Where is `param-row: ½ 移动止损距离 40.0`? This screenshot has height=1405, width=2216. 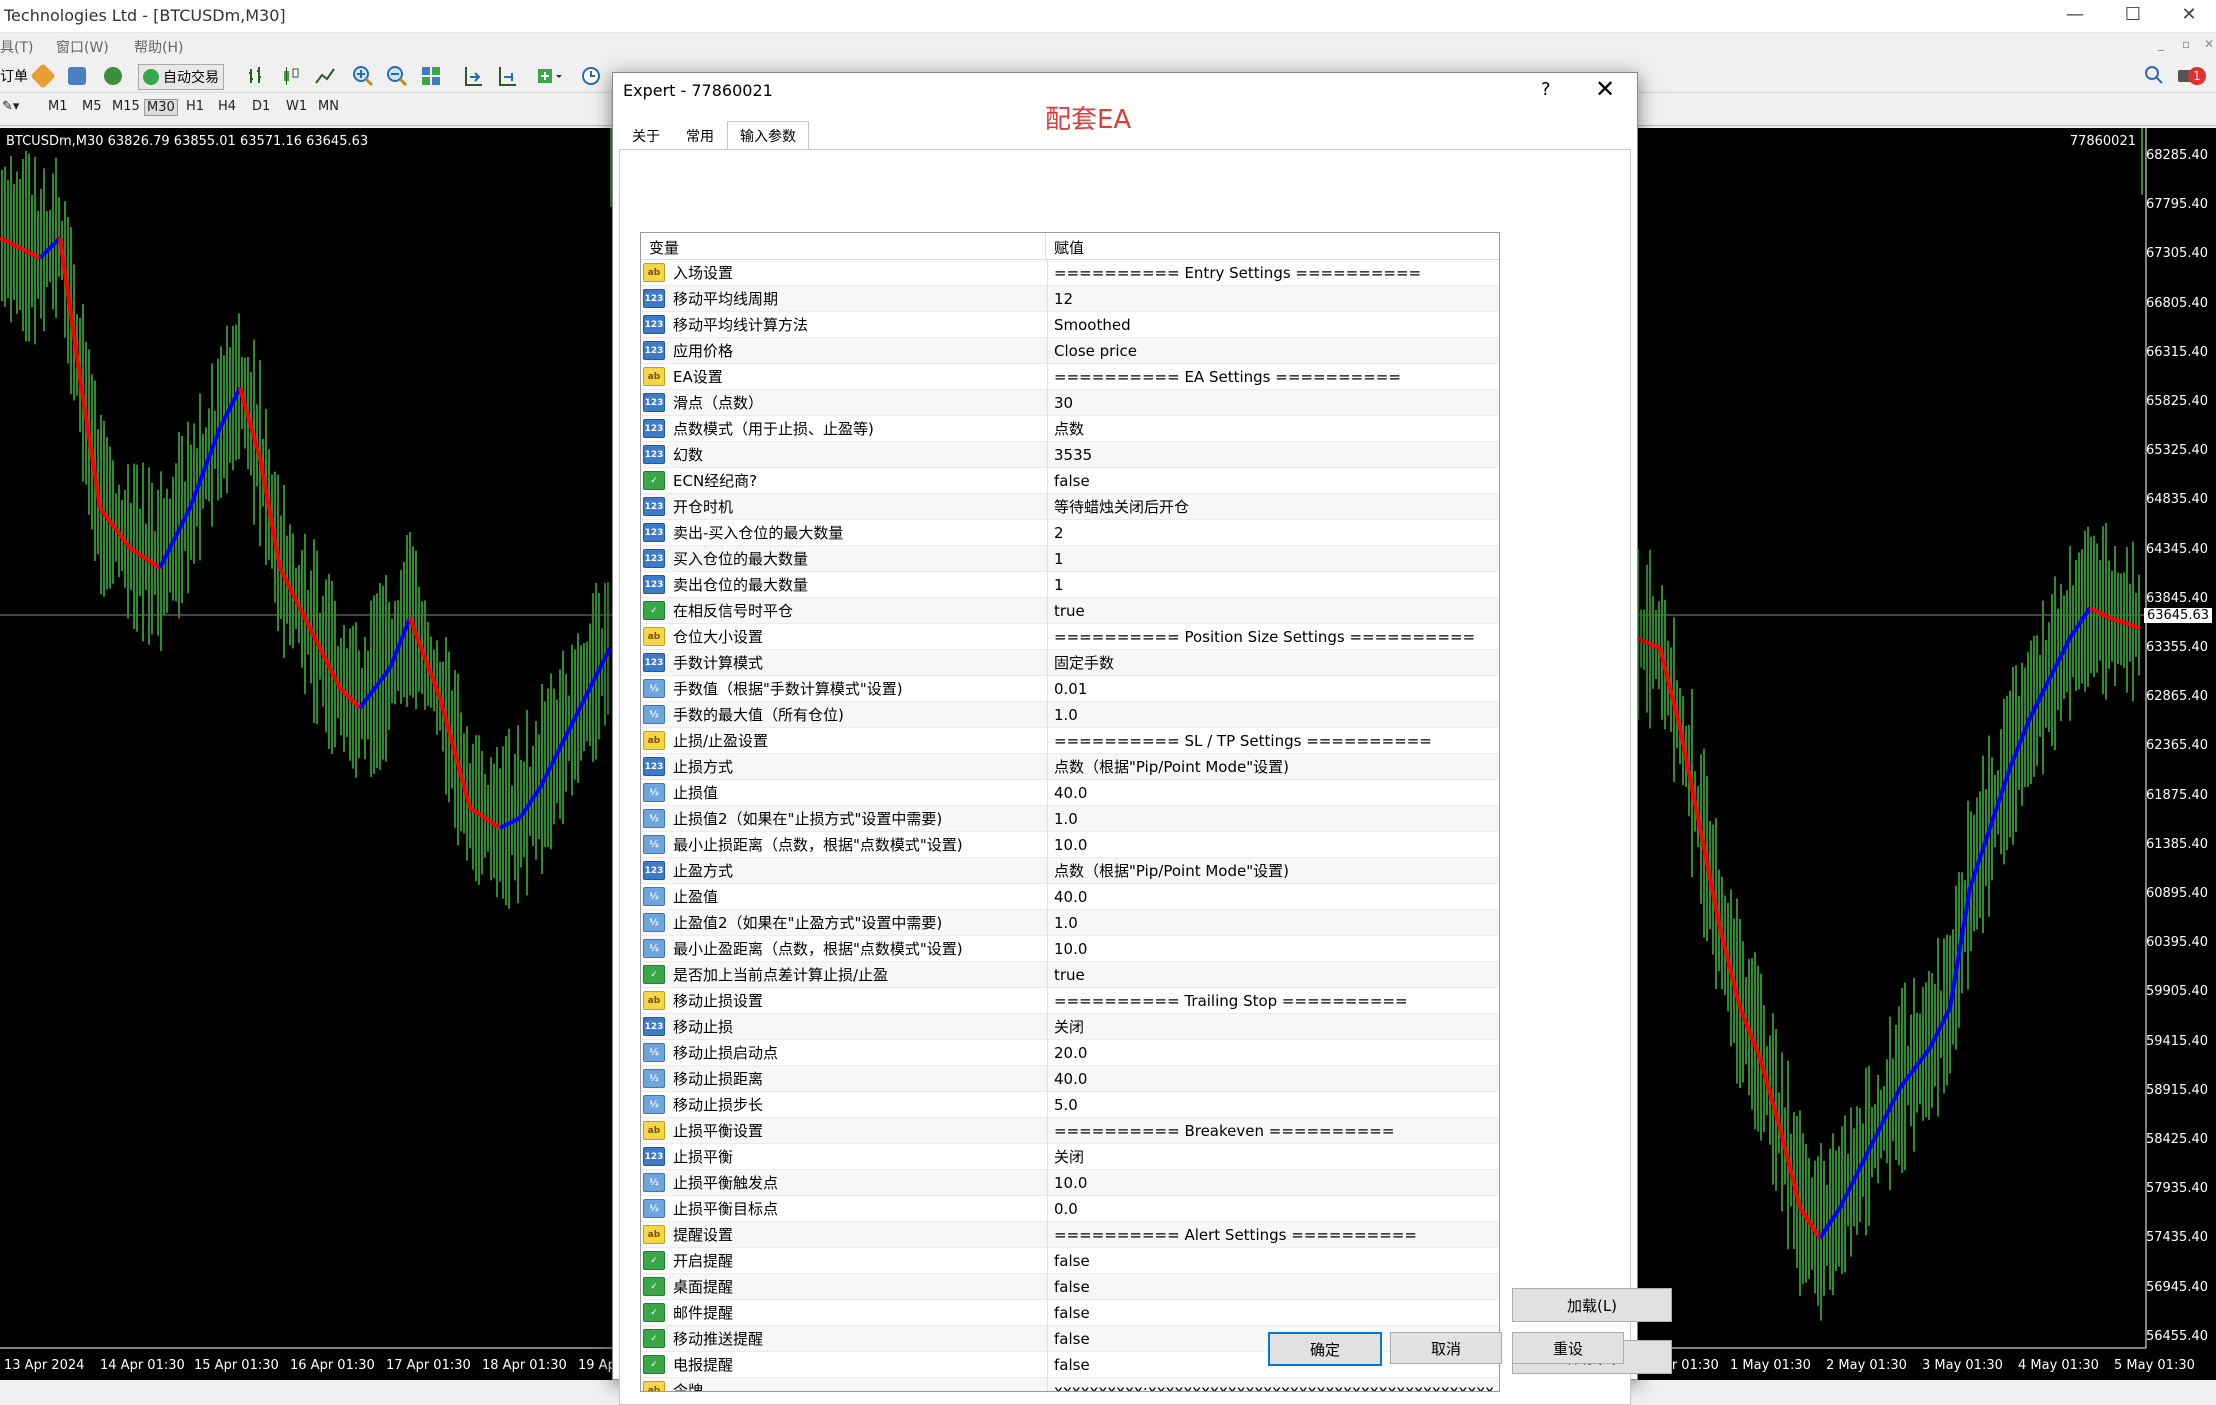
param-row: ½ 移动止损距离 40.0 is located at coordinates (1070, 1079).